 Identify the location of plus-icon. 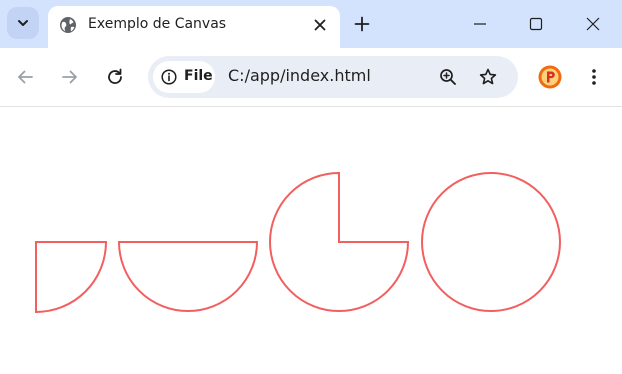
(362, 24).